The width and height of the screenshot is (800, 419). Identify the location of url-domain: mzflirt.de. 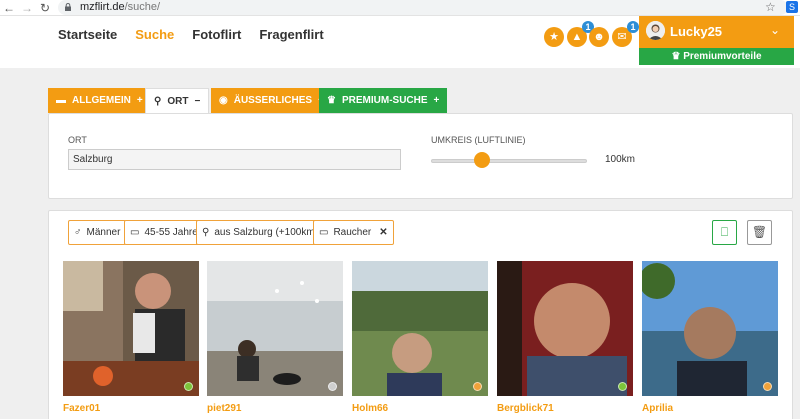
(102, 7).